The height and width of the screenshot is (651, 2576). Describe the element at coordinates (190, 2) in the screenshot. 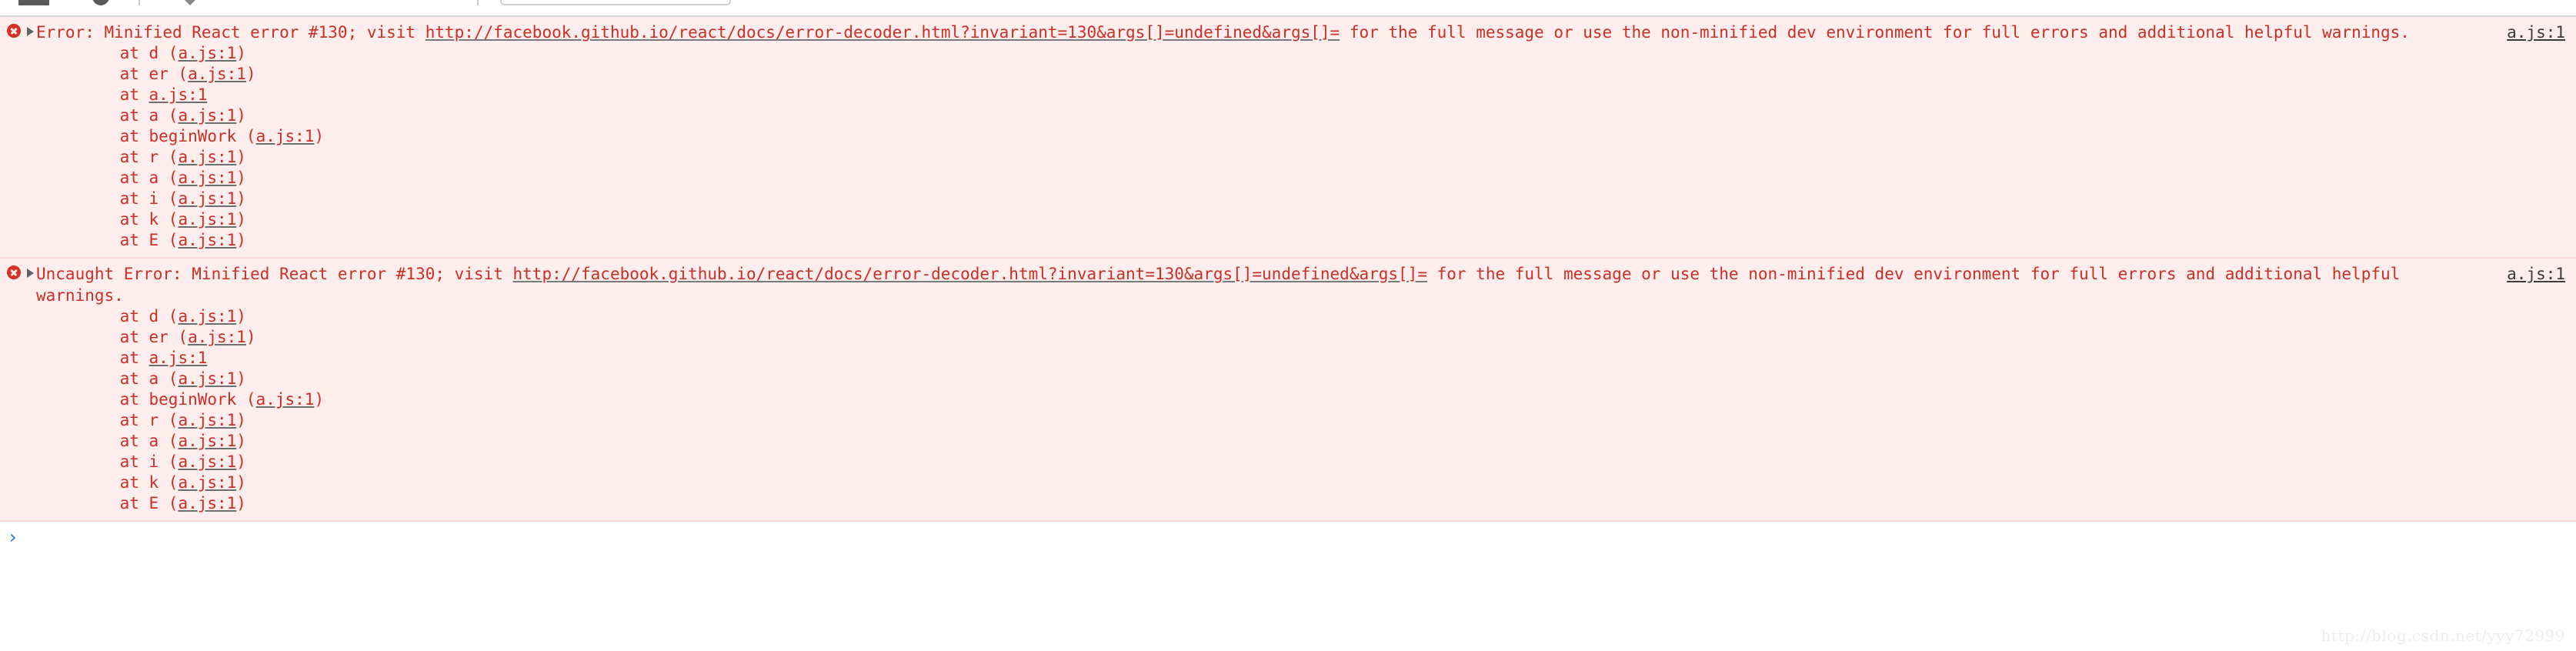

I see `chevron-down-icon` at that location.